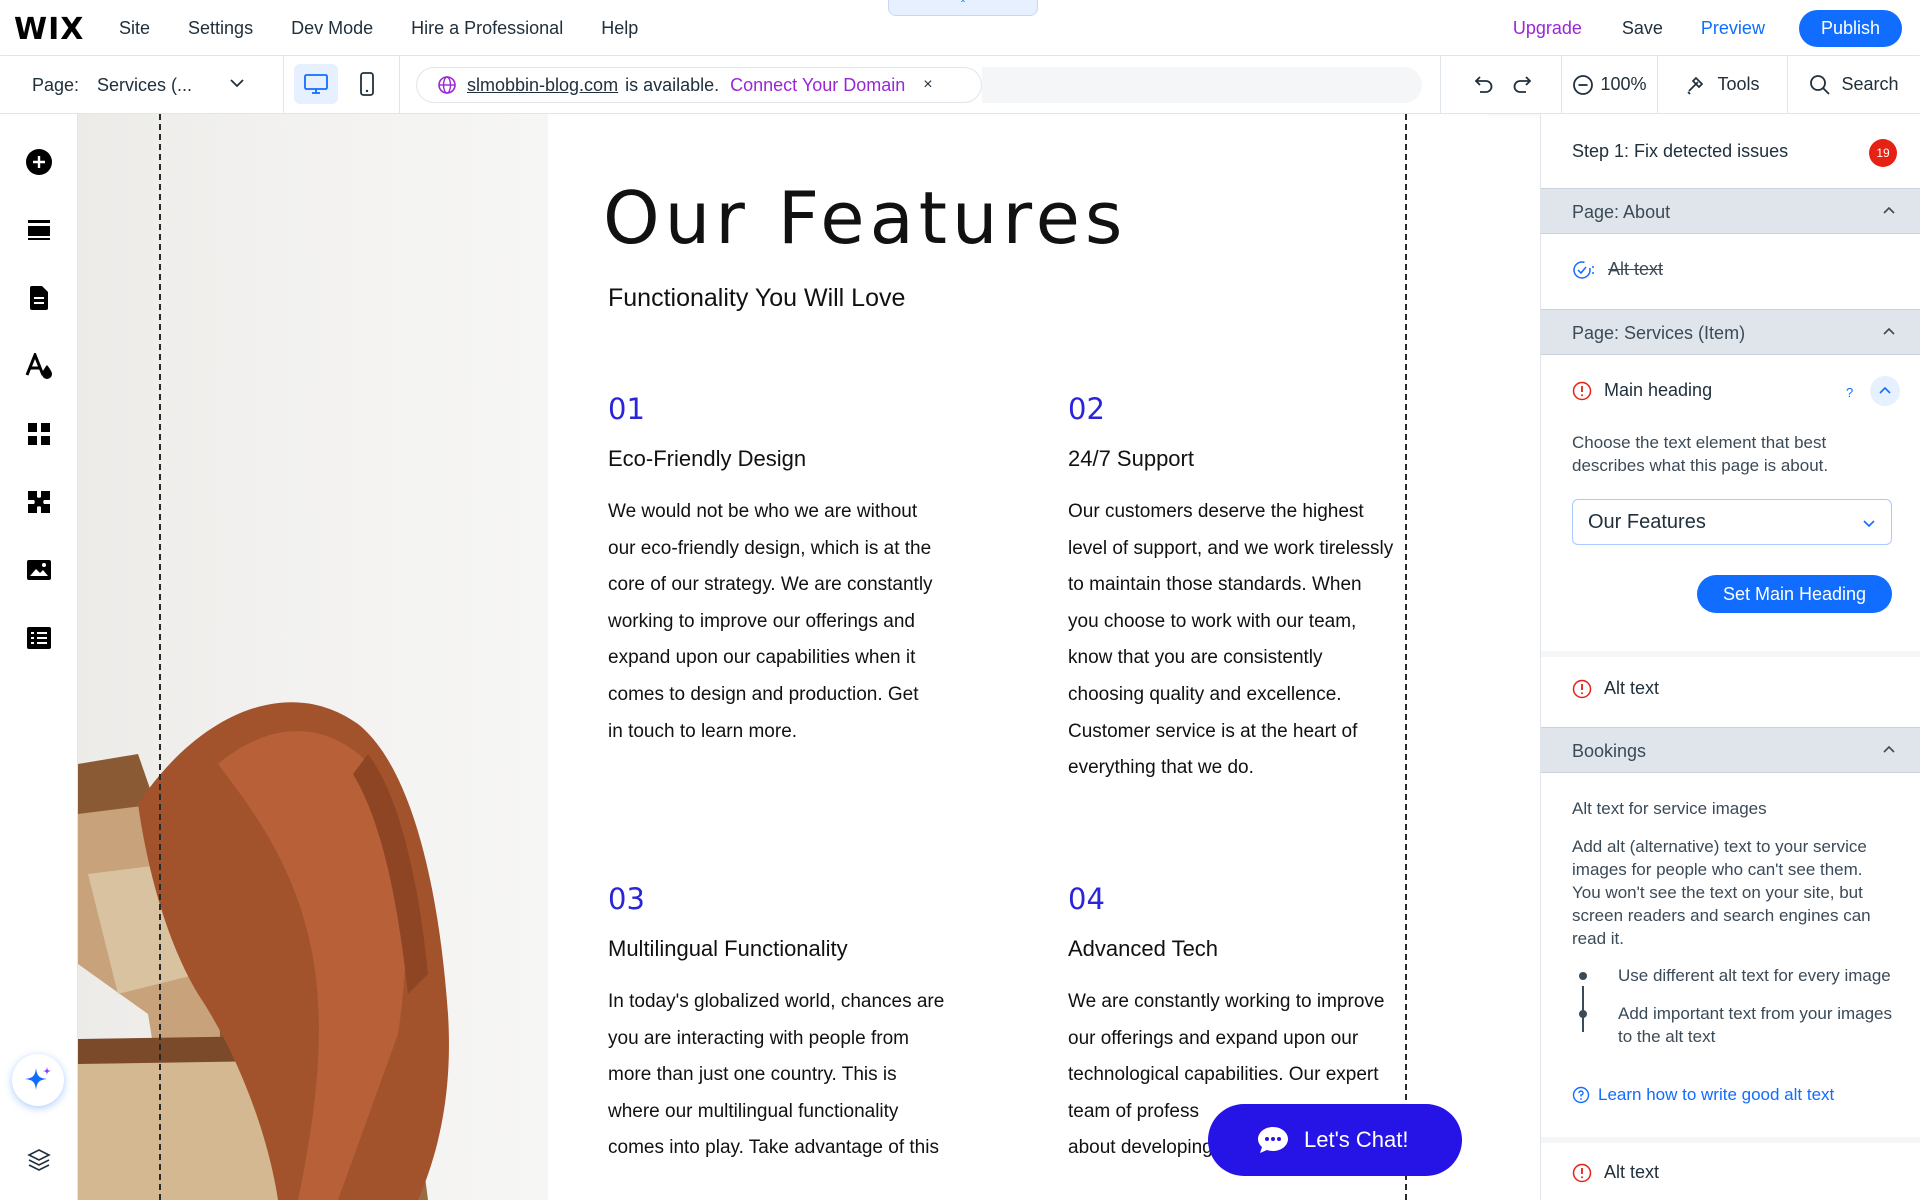 Image resolution: width=1920 pixels, height=1200 pixels. Describe the element at coordinates (1143, 948) in the screenshot. I see `feature-title: Advanced Tech` at that location.